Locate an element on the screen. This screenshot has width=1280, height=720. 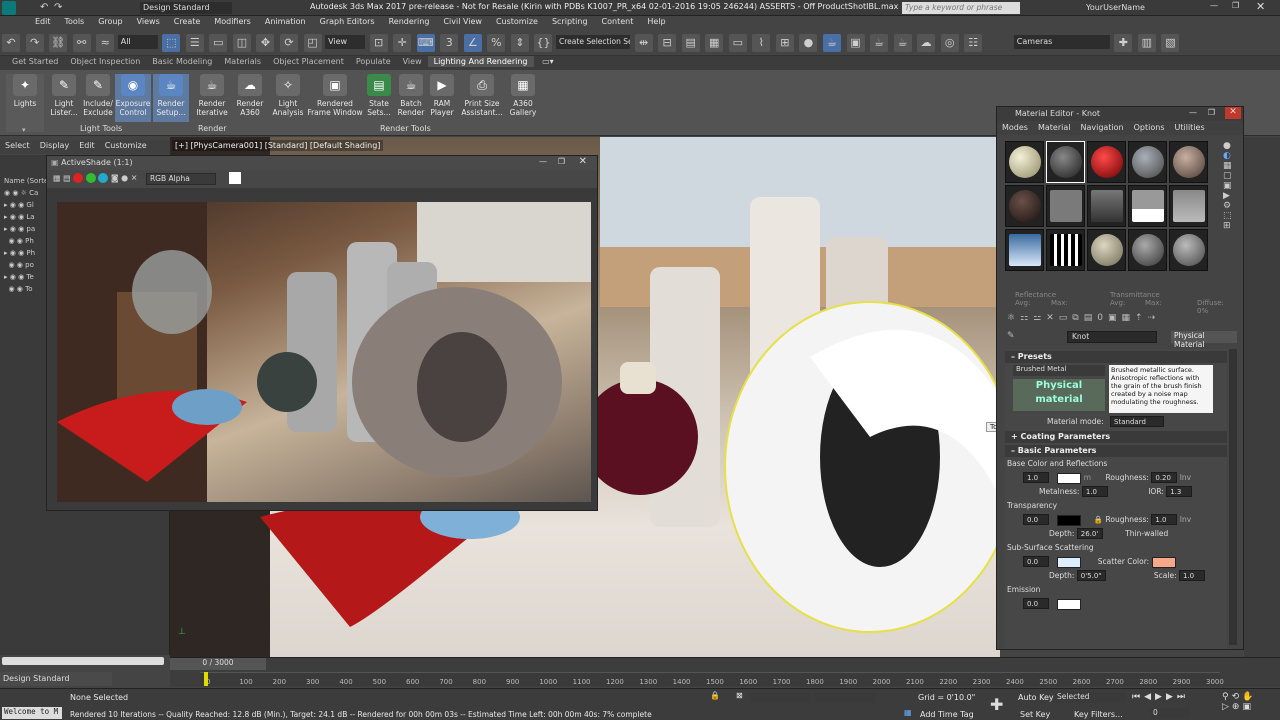
render-iterative-icon: ☕ is located at coordinates (902, 43).